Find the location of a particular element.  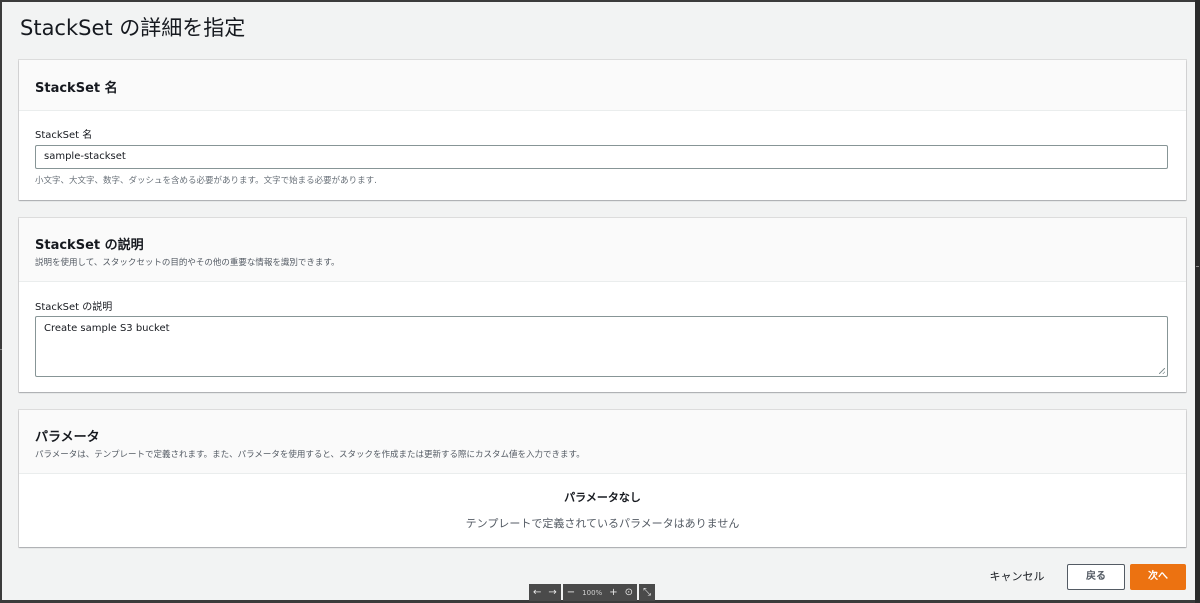

no-parameters-desc: テンプレートで定義されているパラメータはありません is located at coordinates (602, 523).